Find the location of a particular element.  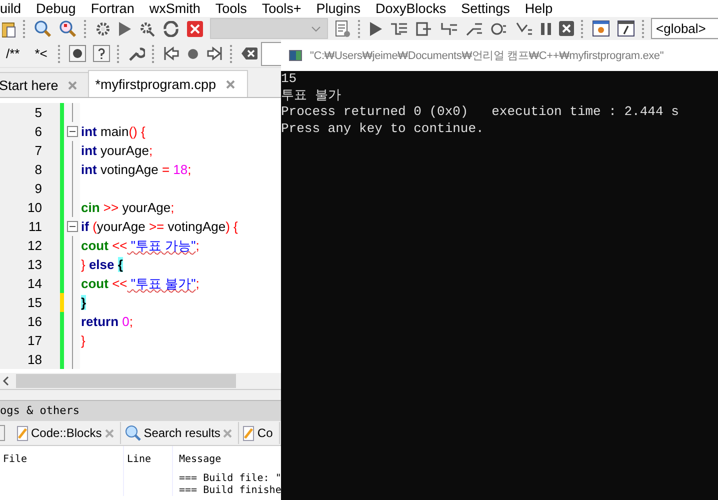

menu-item: wxSmith is located at coordinates (174, 8).